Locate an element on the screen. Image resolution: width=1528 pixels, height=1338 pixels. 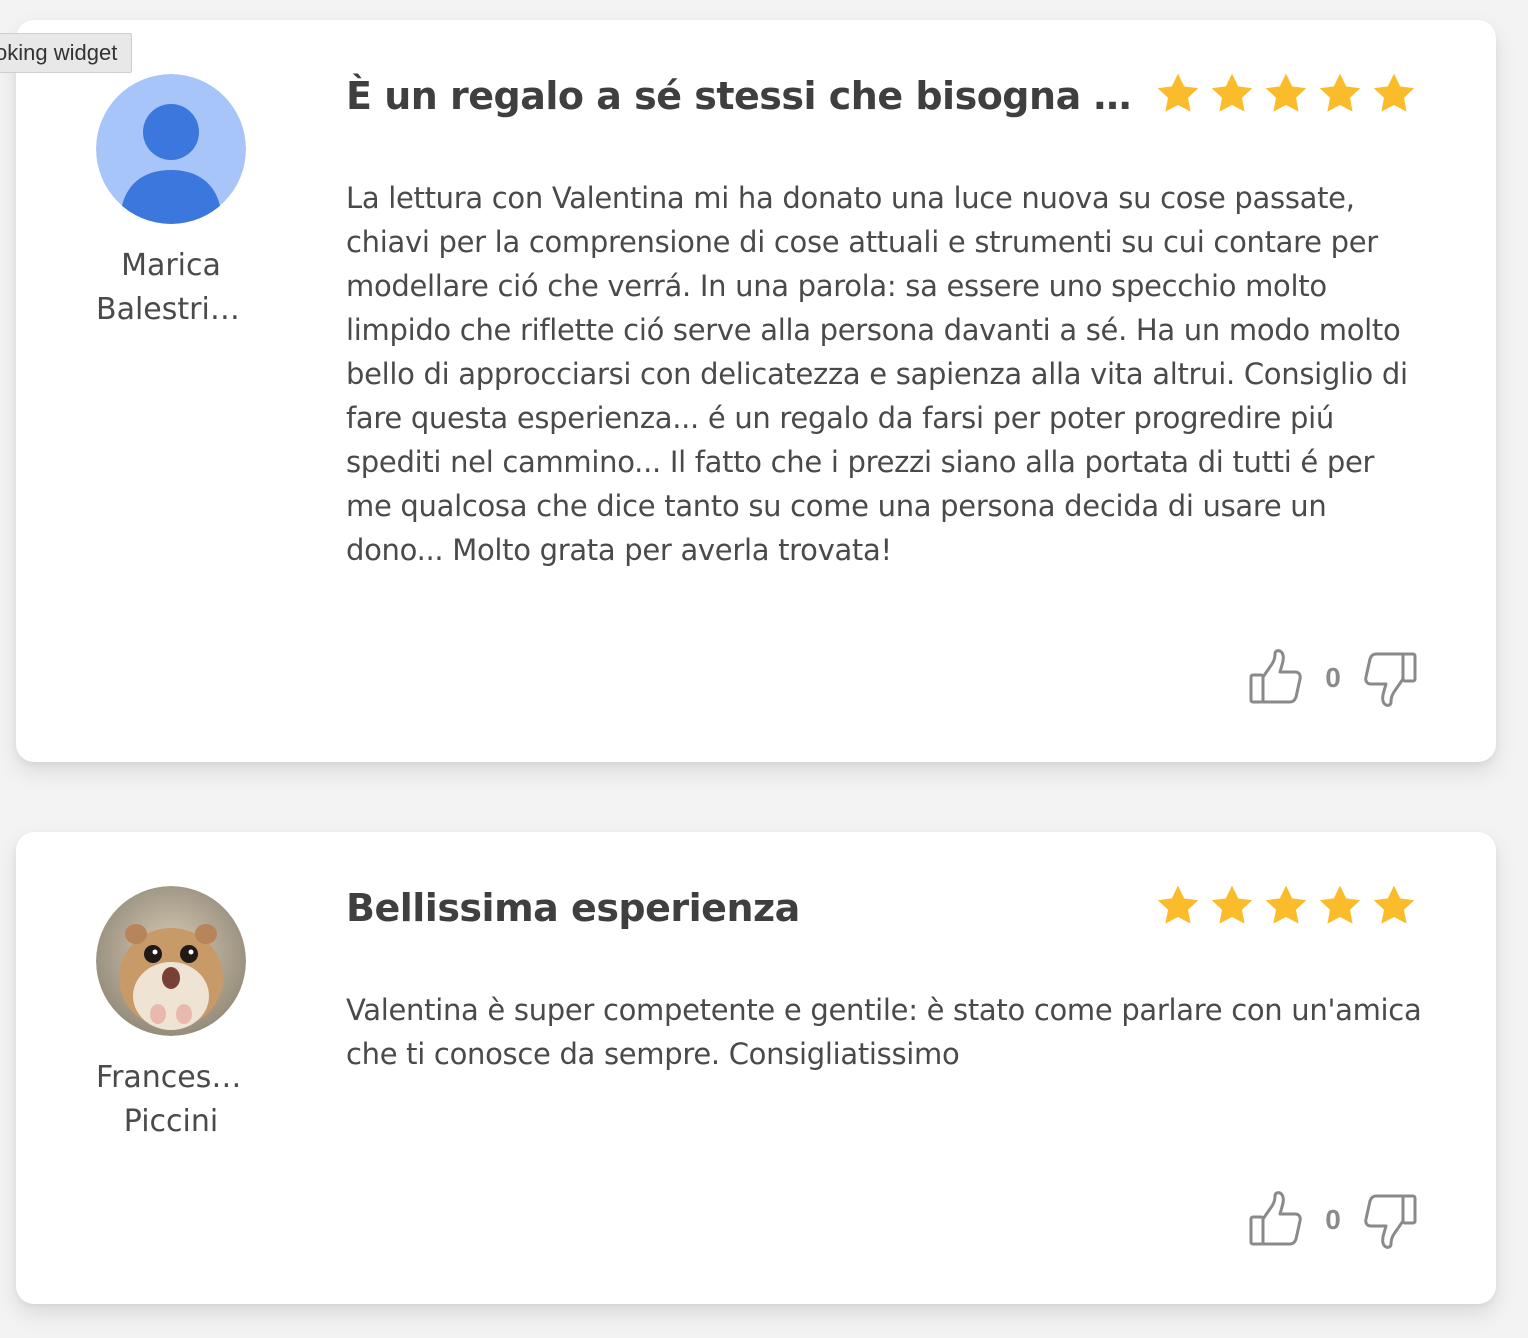
review-author: Francesc... Piccini is located at coordinates (171, 1015).